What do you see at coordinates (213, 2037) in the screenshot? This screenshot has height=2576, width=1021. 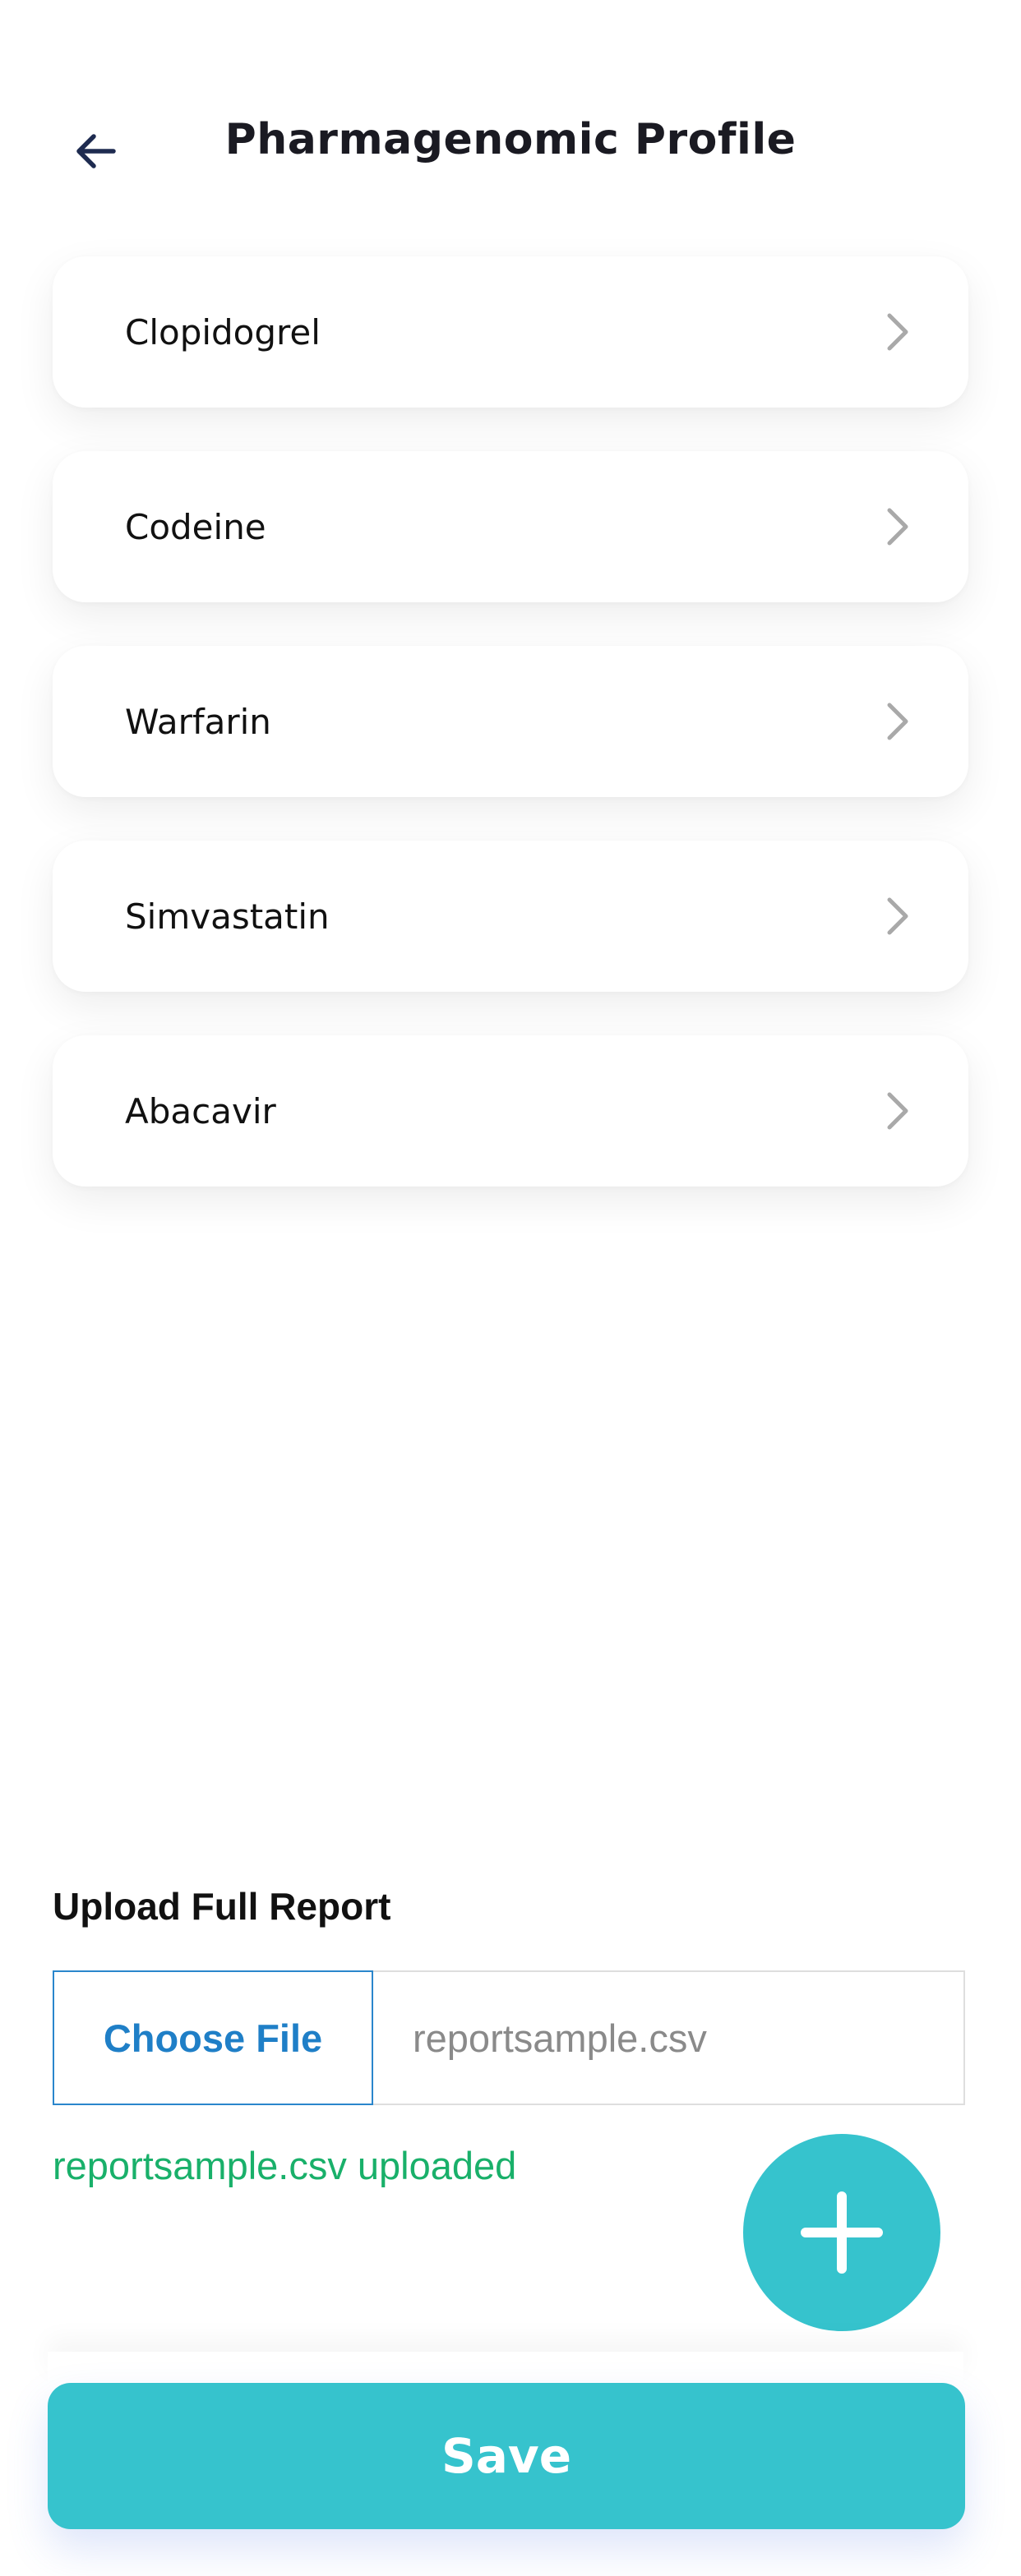 I see `choose-file-button: Choose File` at bounding box center [213, 2037].